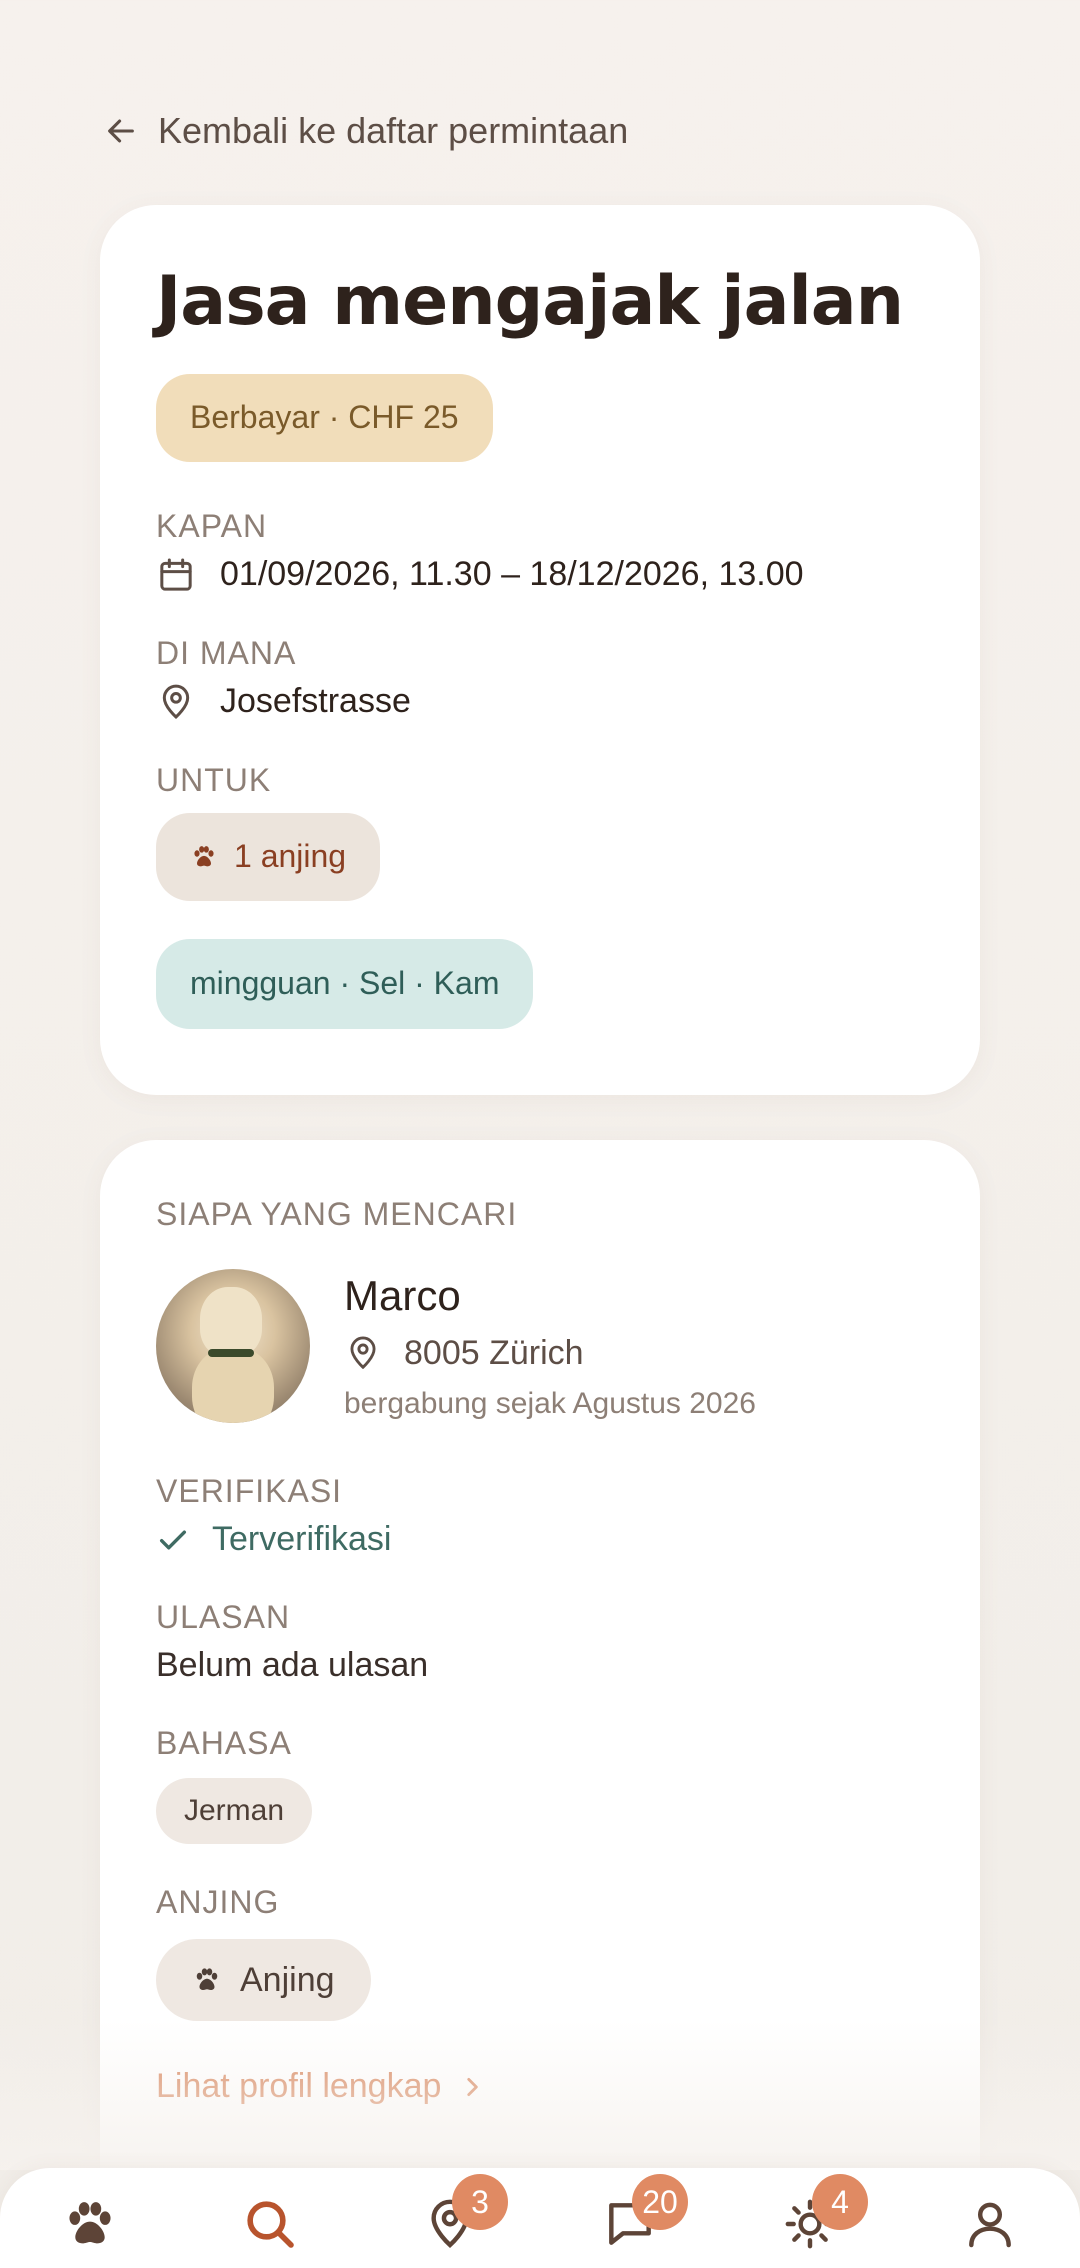 This screenshot has width=1080, height=2268. I want to click on reviews-value: Belum ada ulasan, so click(292, 1665).